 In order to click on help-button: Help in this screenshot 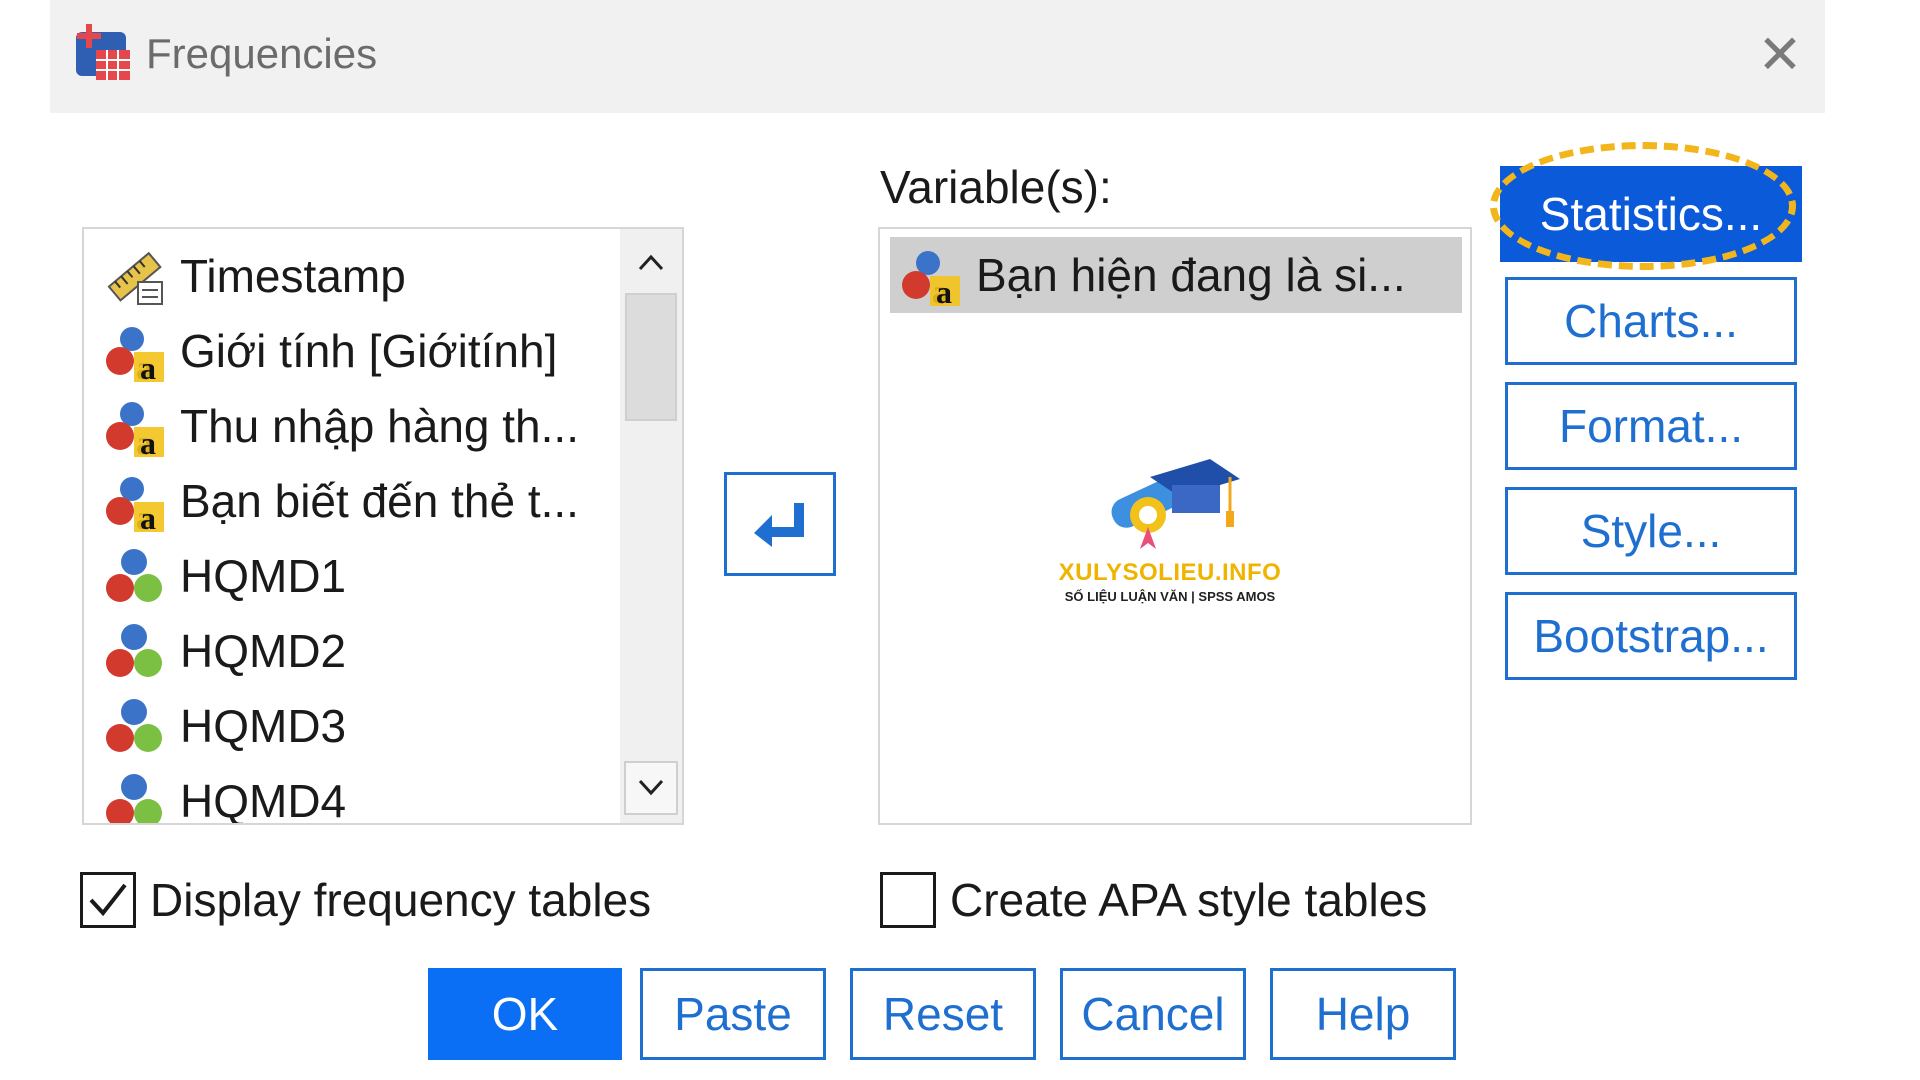, I will do `click(1363, 1014)`.